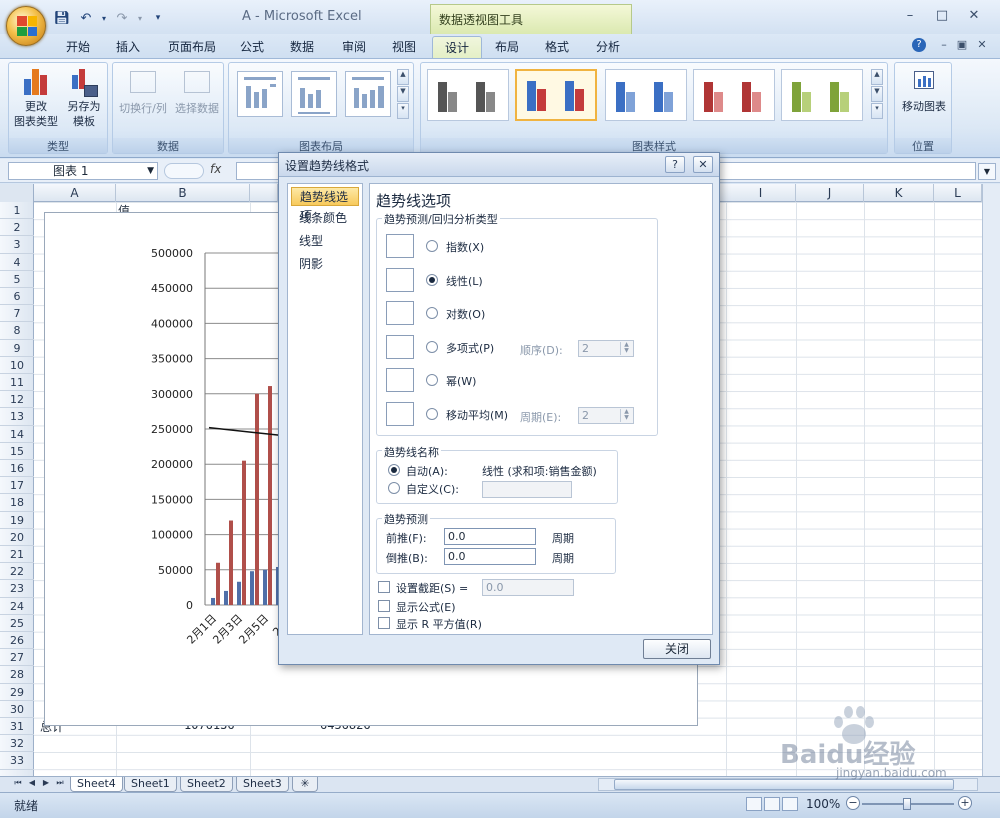 This screenshot has height=818, width=1000. I want to click on sheet-tab-sheet3: Sheet3, so click(262, 784).